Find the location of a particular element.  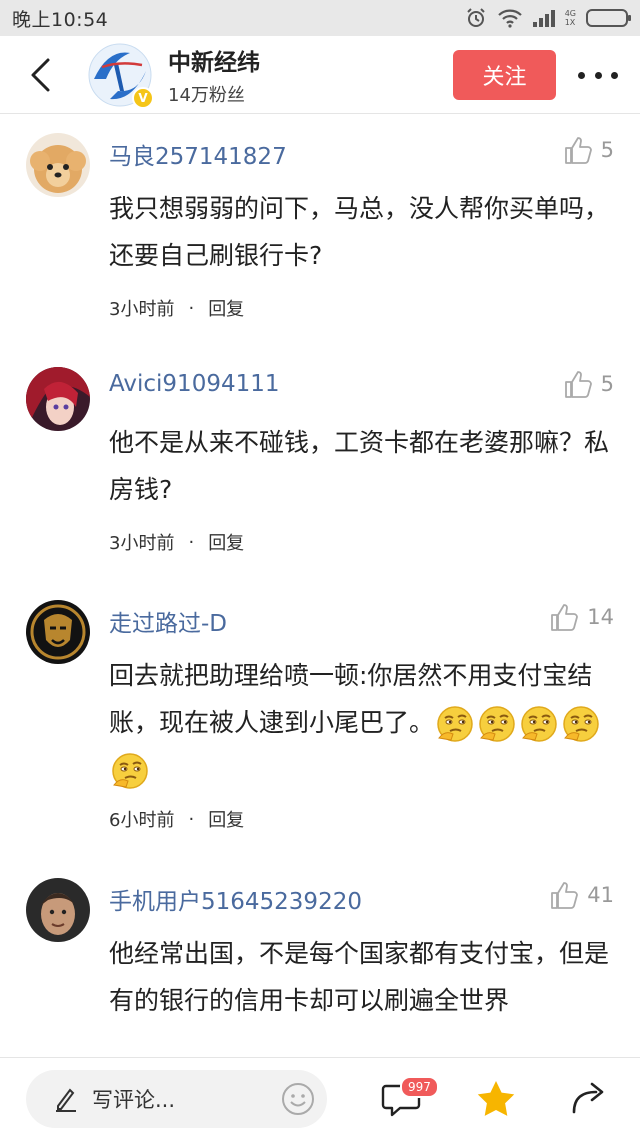

like-count: 41 is located at coordinates (600, 895).